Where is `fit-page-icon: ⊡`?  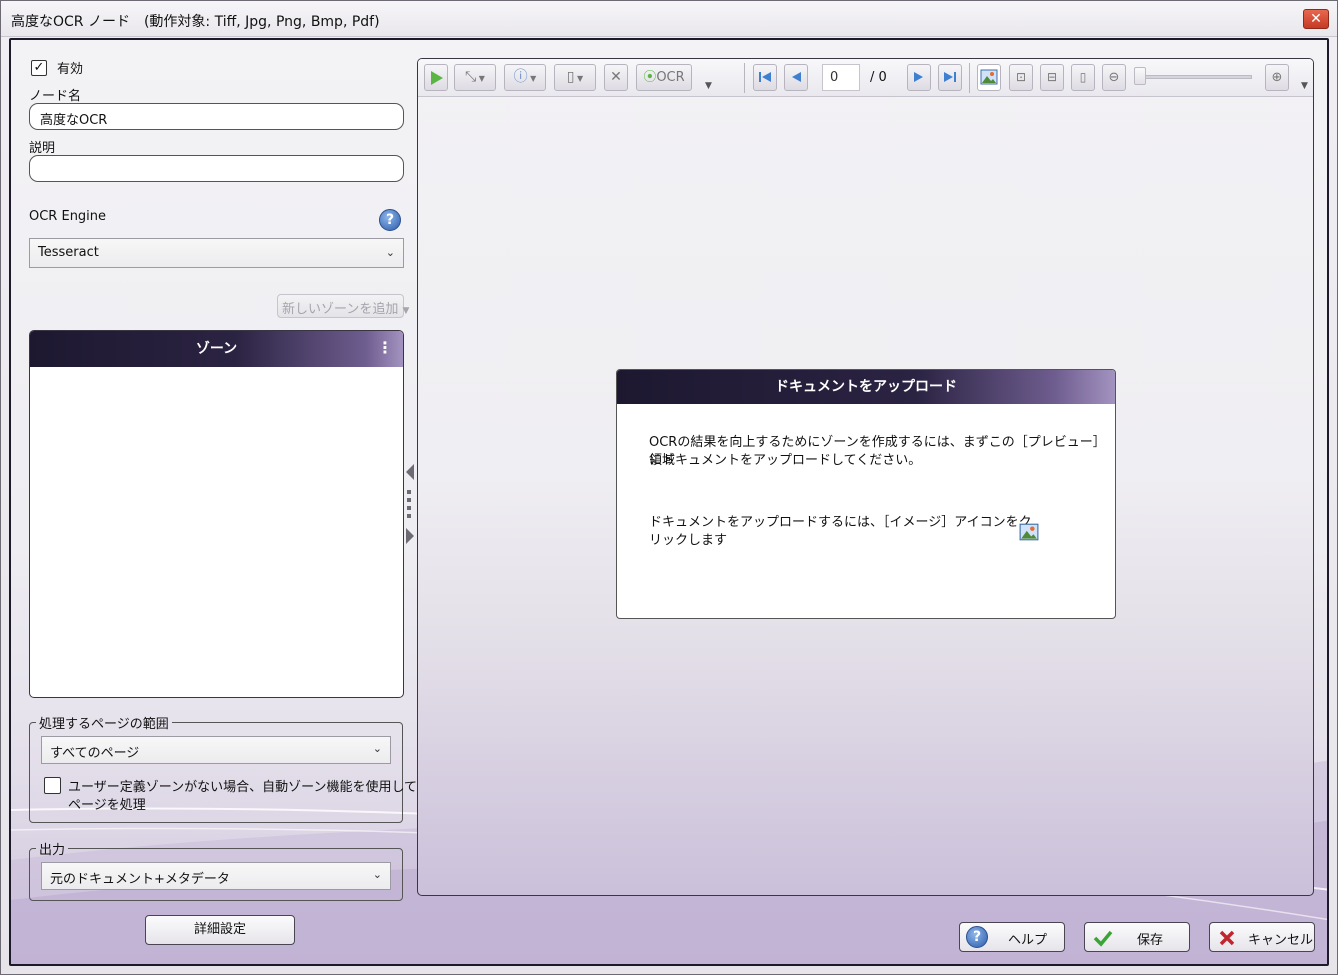
fit-page-icon: ⊡ is located at coordinates (1021, 77).